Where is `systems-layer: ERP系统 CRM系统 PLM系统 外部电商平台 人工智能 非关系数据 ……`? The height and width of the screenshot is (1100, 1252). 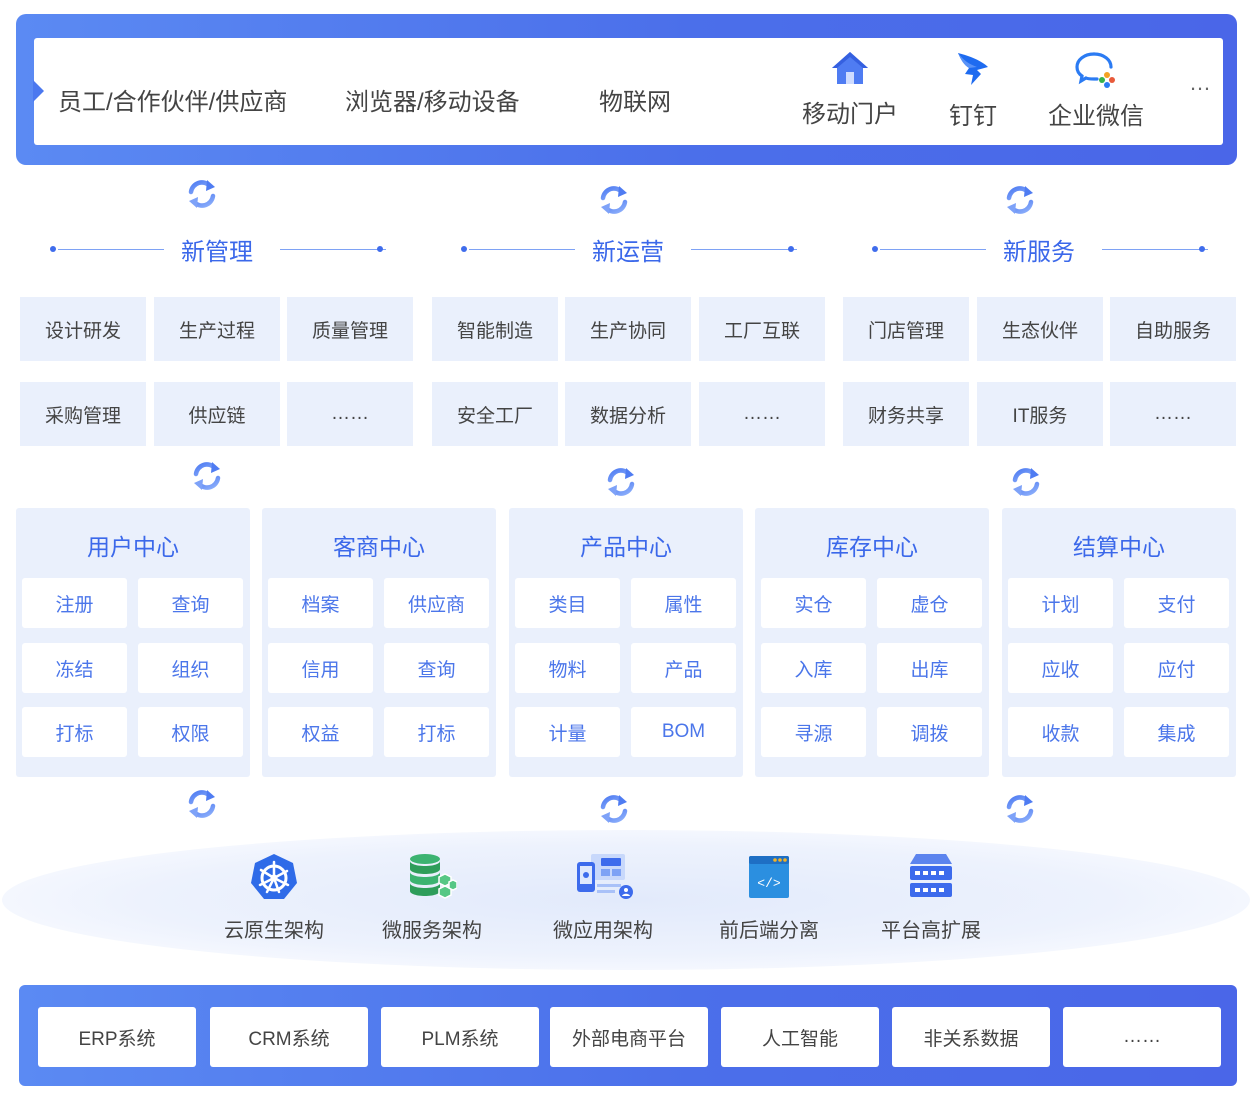
systems-layer: ERP系统 CRM系统 PLM系统 外部电商平台 人工智能 非关系数据 …… is located at coordinates (628, 1035).